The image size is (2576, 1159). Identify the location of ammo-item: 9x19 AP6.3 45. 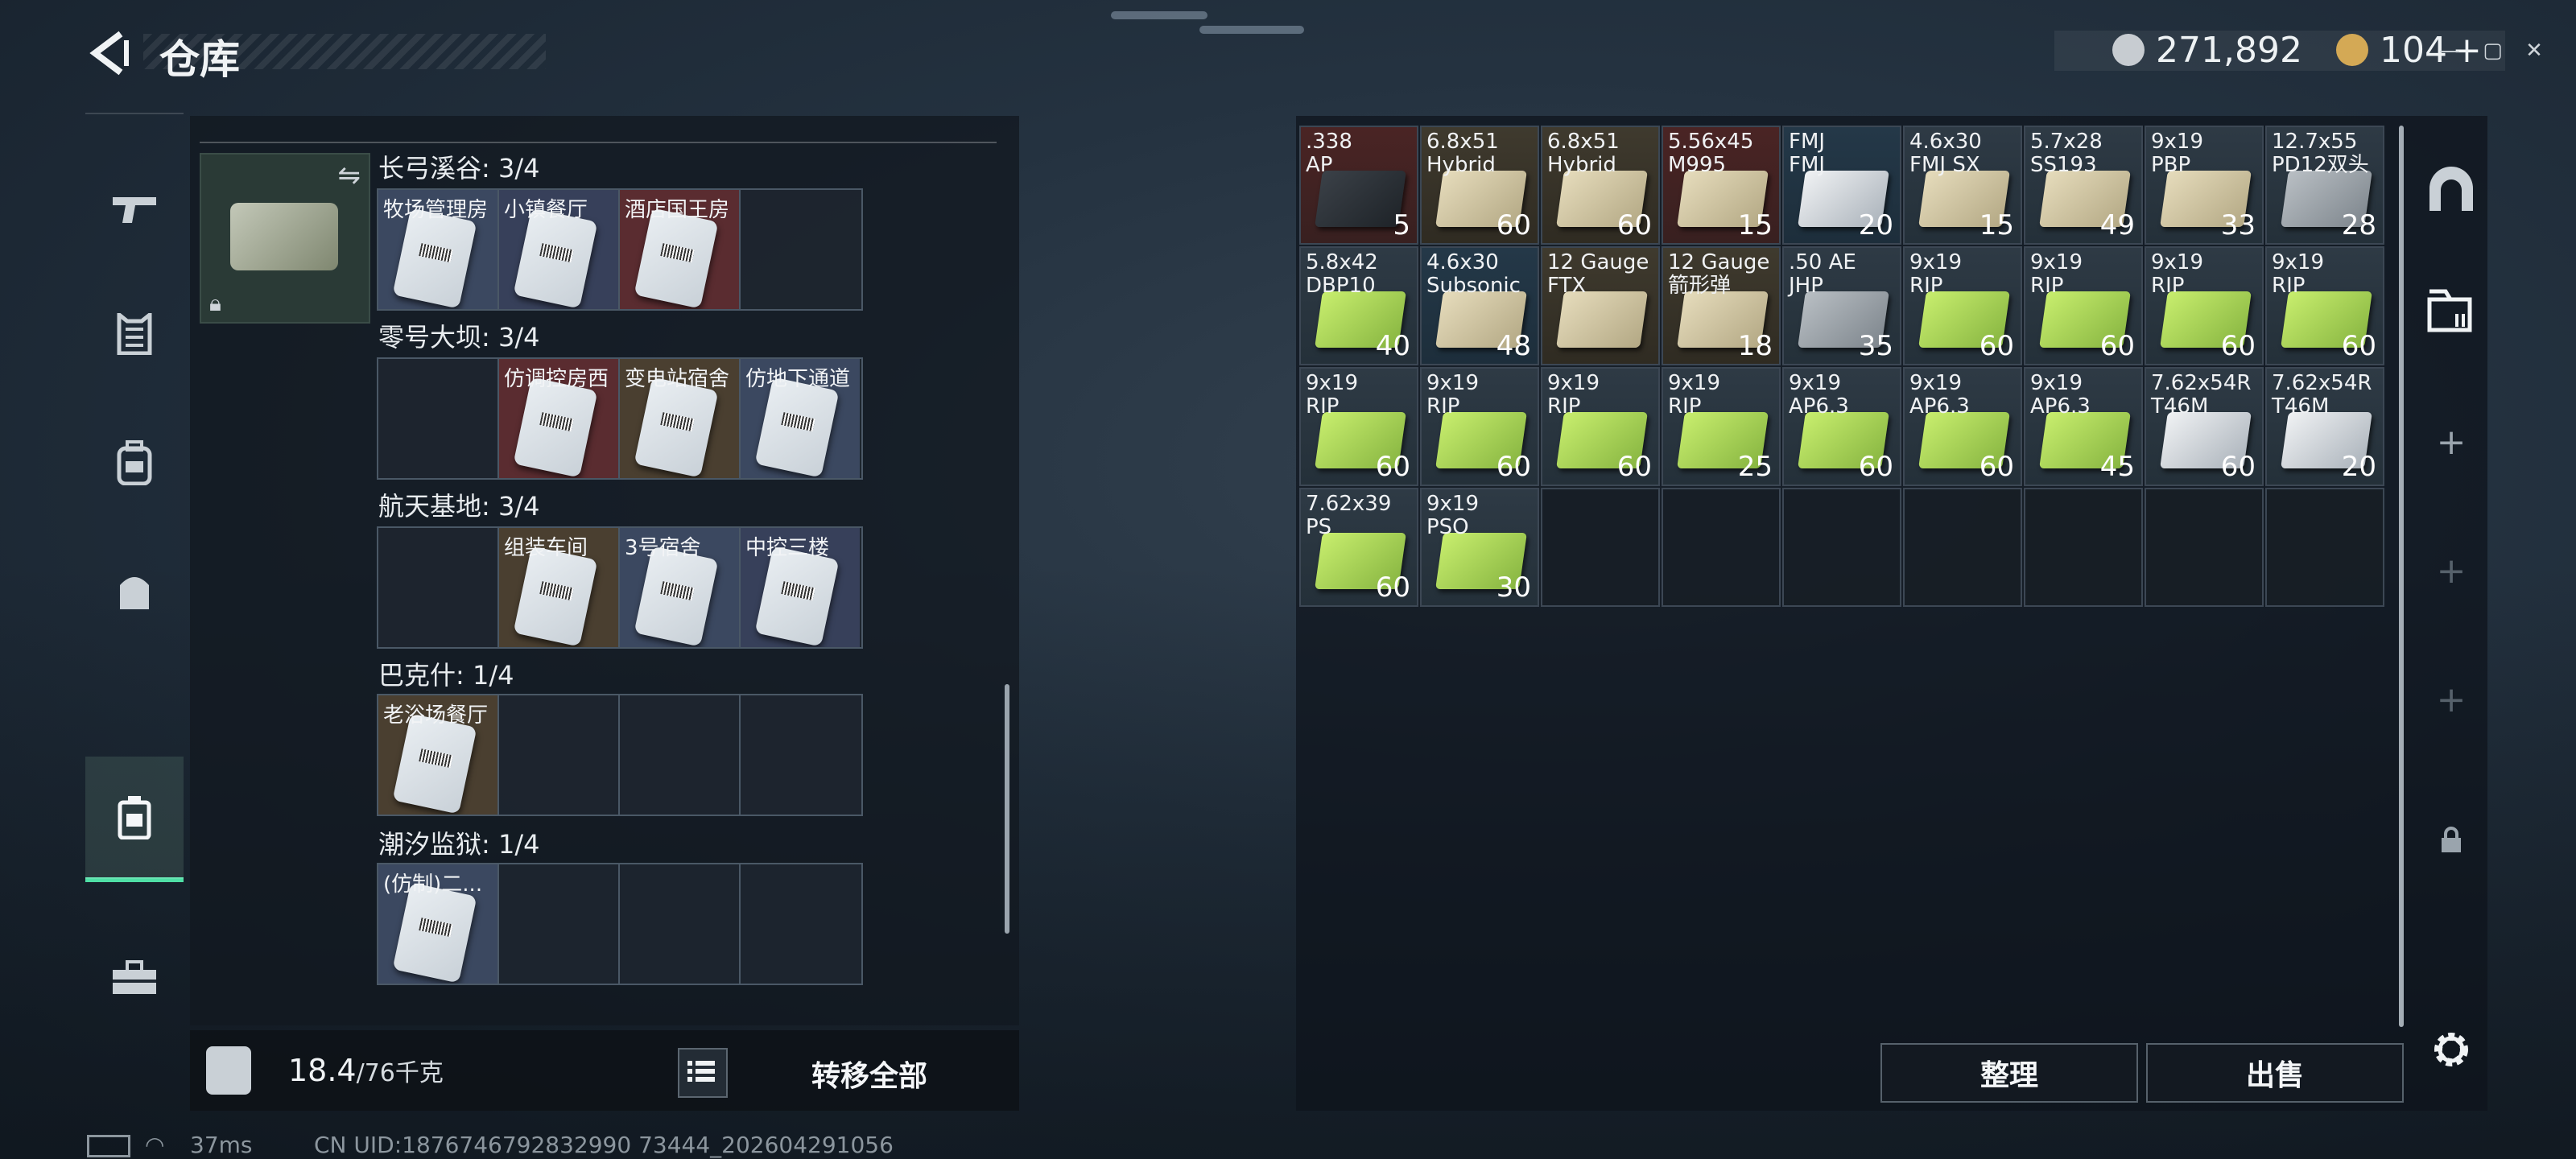
(2083, 426).